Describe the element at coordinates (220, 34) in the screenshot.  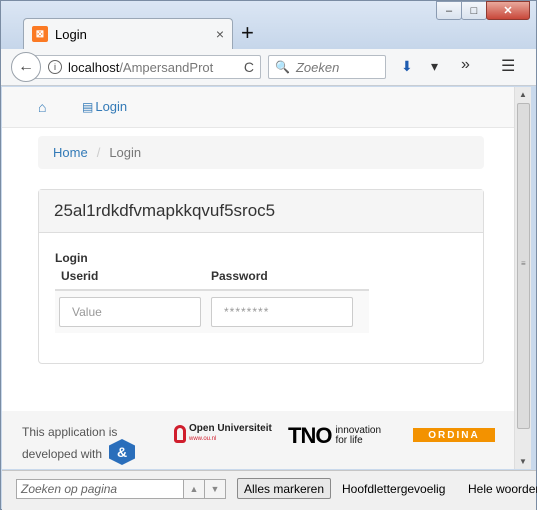
I see `tab-close-icon: ×` at that location.